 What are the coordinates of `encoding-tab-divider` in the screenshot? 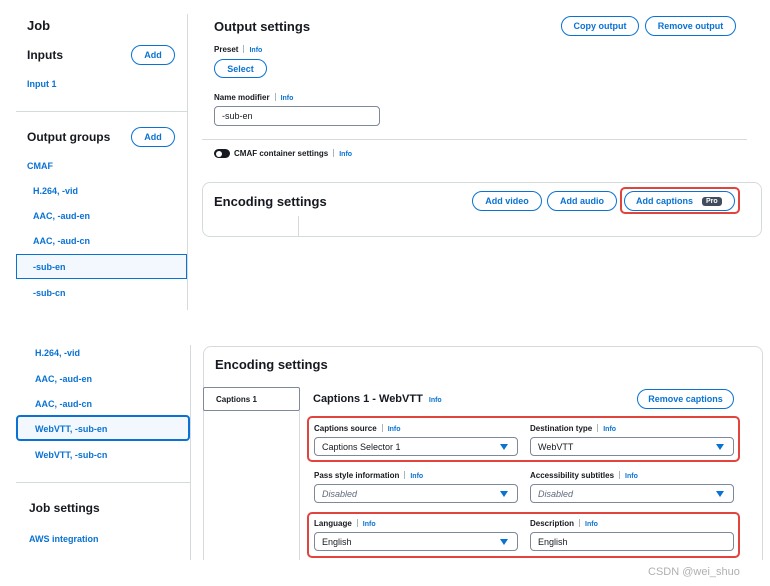 It's located at (298, 226).